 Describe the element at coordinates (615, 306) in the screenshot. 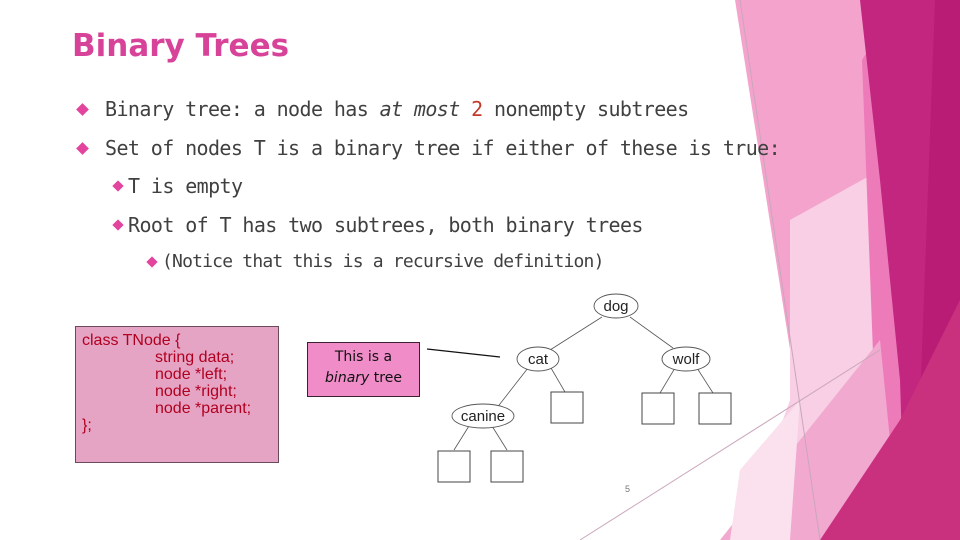

I see `tree-node-label: dog` at that location.